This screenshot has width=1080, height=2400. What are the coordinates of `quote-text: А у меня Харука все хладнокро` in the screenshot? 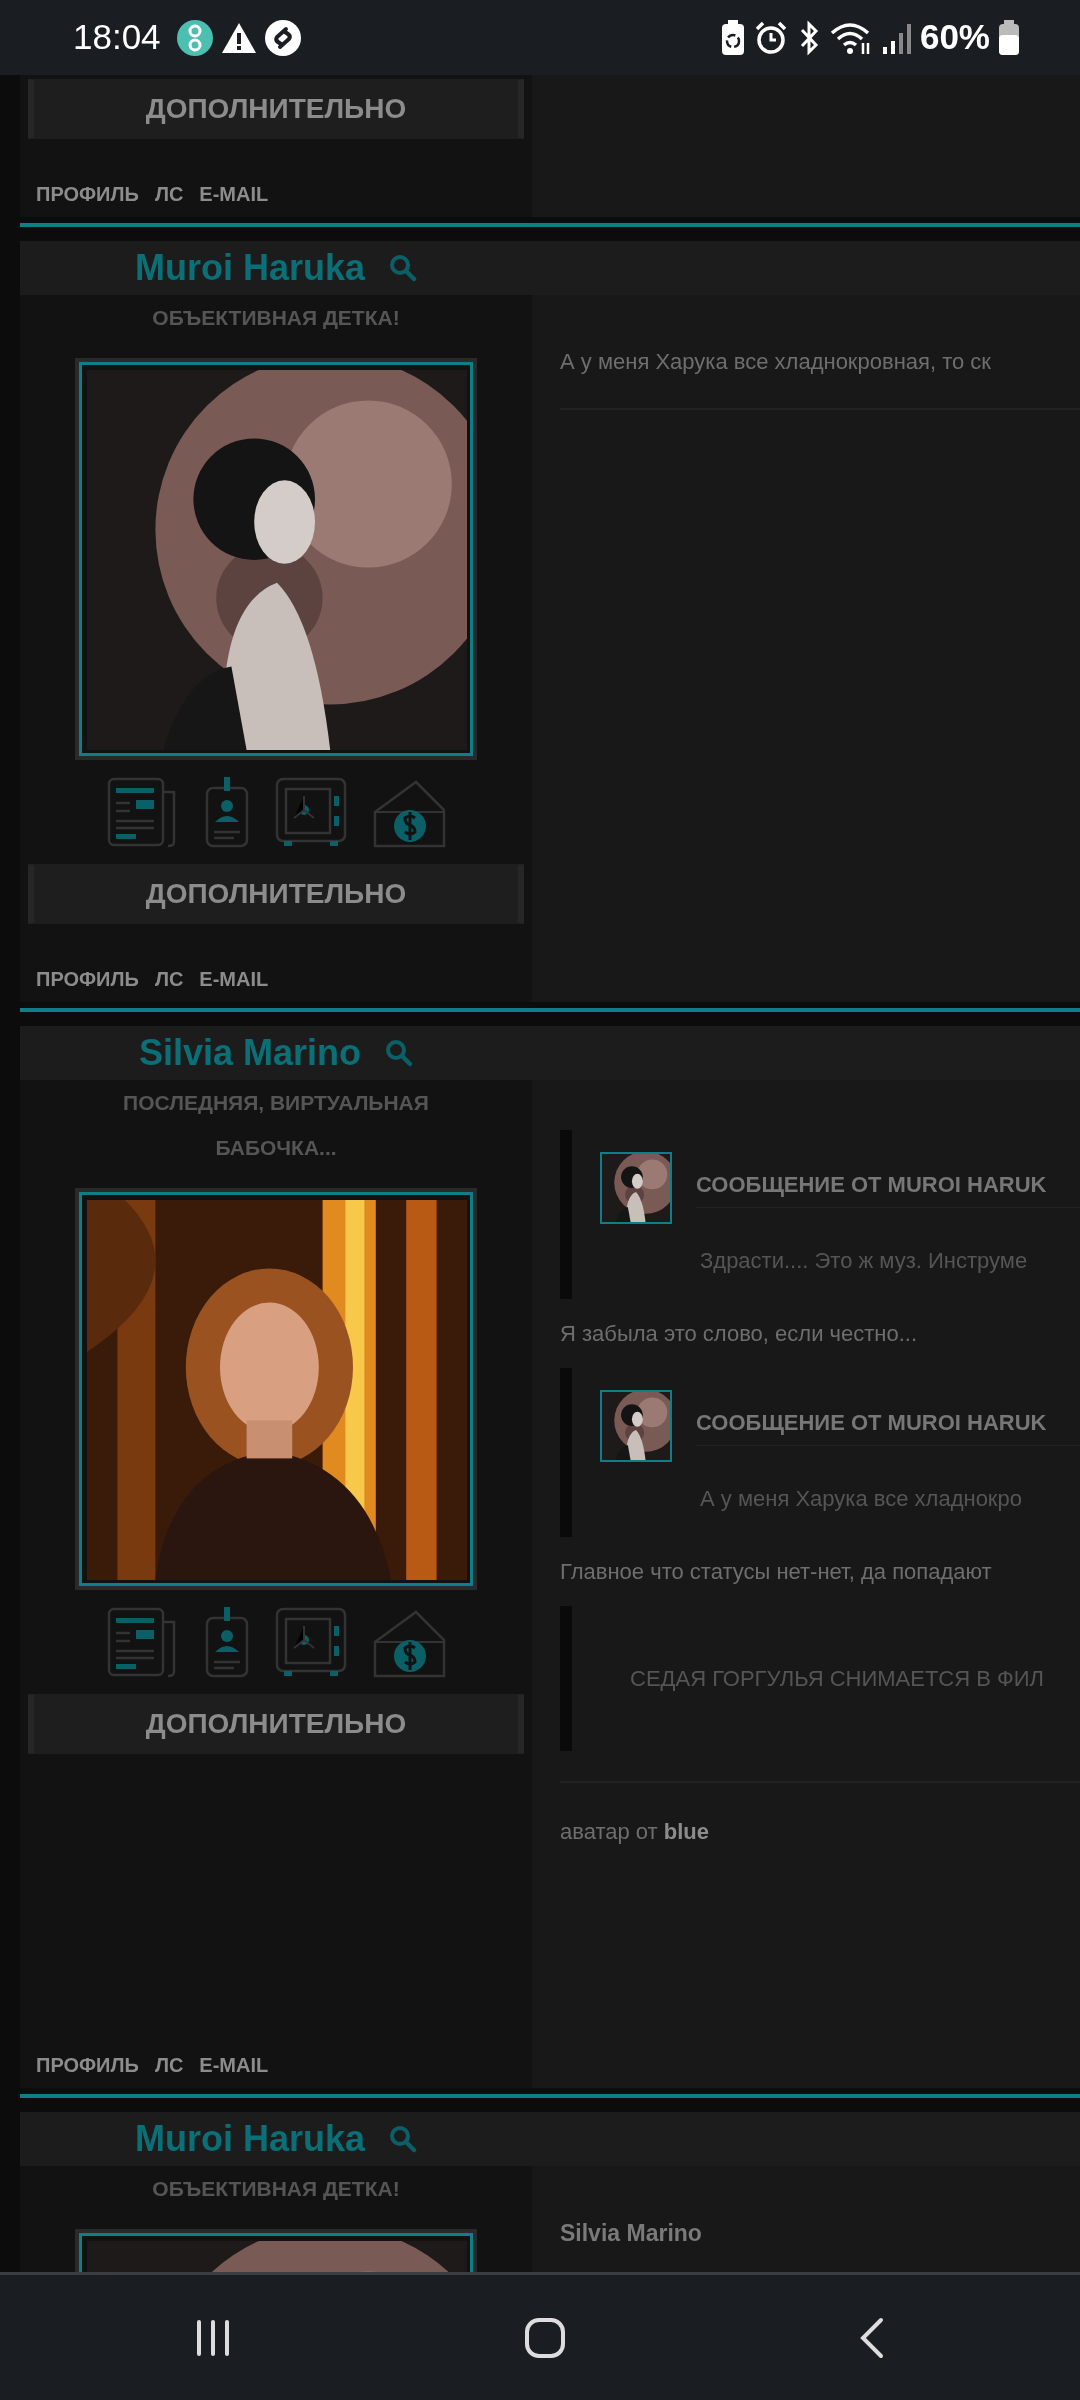 It's located at (861, 1499).